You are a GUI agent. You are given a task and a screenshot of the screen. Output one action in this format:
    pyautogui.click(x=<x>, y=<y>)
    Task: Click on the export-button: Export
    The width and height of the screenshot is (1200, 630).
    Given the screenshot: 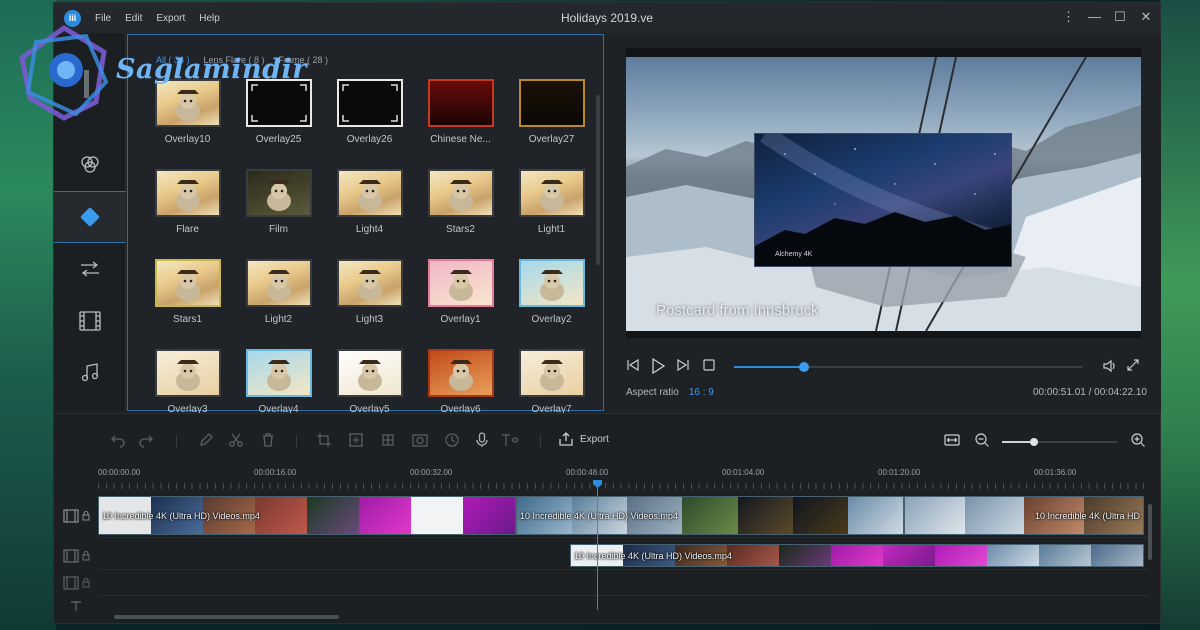 What is the action you would take?
    pyautogui.click(x=583, y=439)
    